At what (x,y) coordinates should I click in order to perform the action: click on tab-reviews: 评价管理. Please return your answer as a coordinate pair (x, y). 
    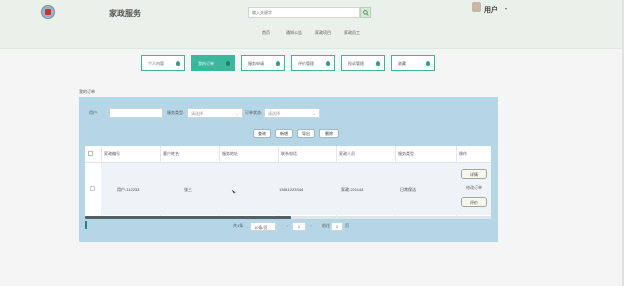
    Looking at the image, I should click on (313, 63).